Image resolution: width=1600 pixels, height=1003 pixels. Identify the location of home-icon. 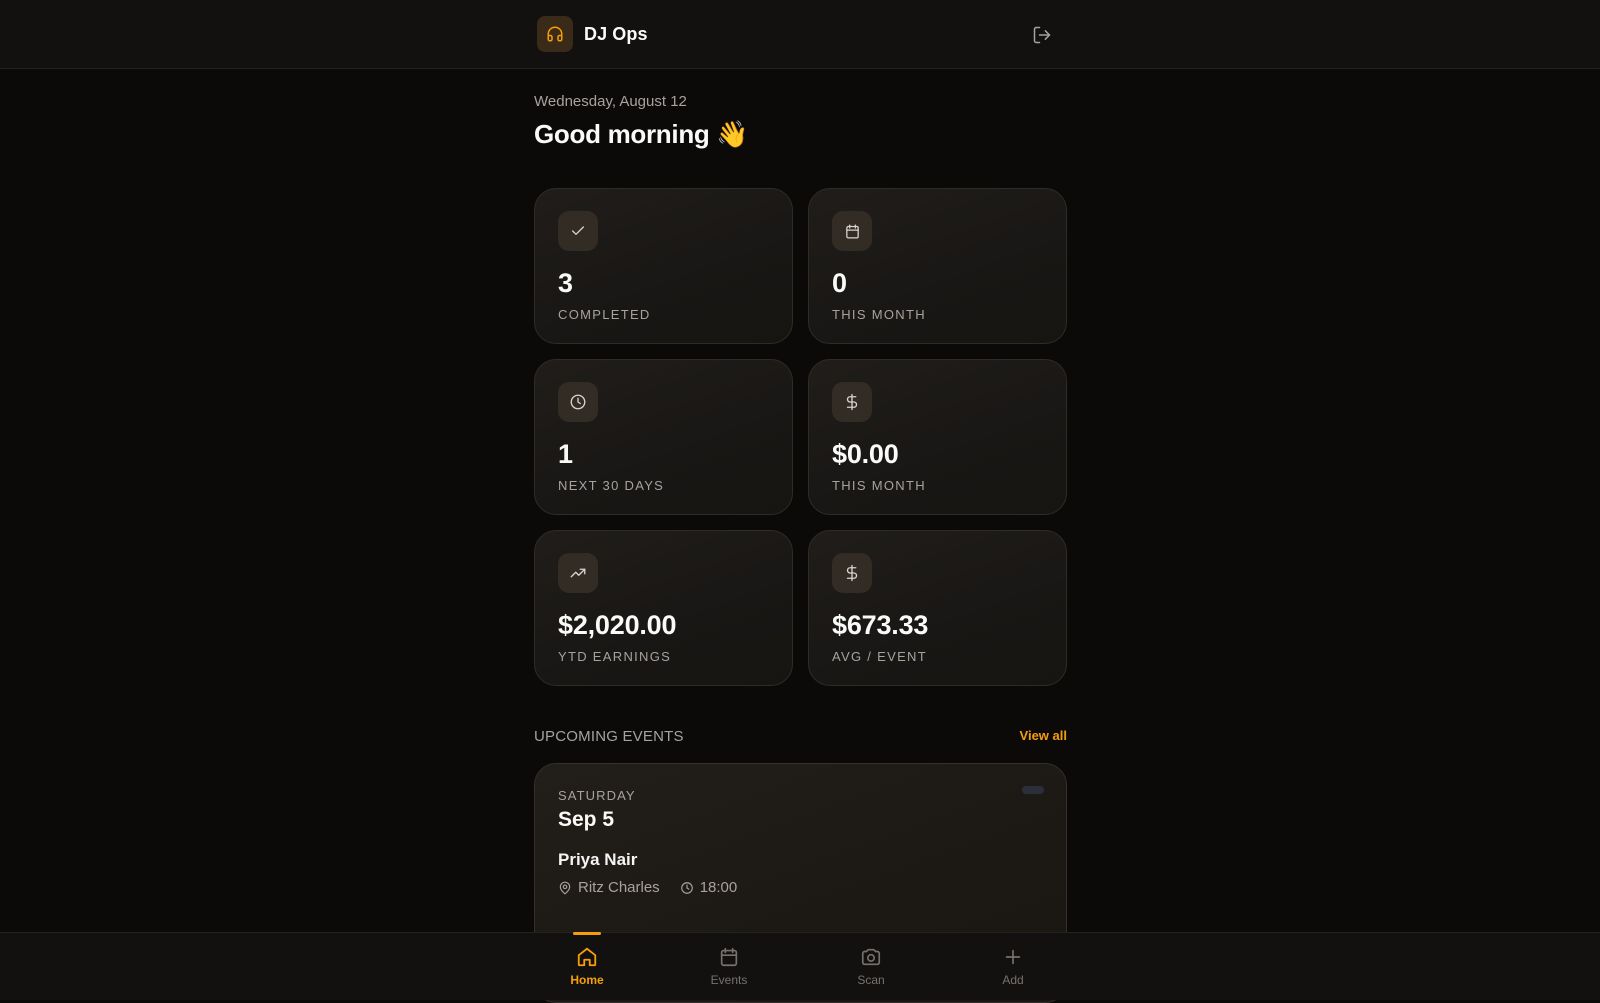
(587, 957).